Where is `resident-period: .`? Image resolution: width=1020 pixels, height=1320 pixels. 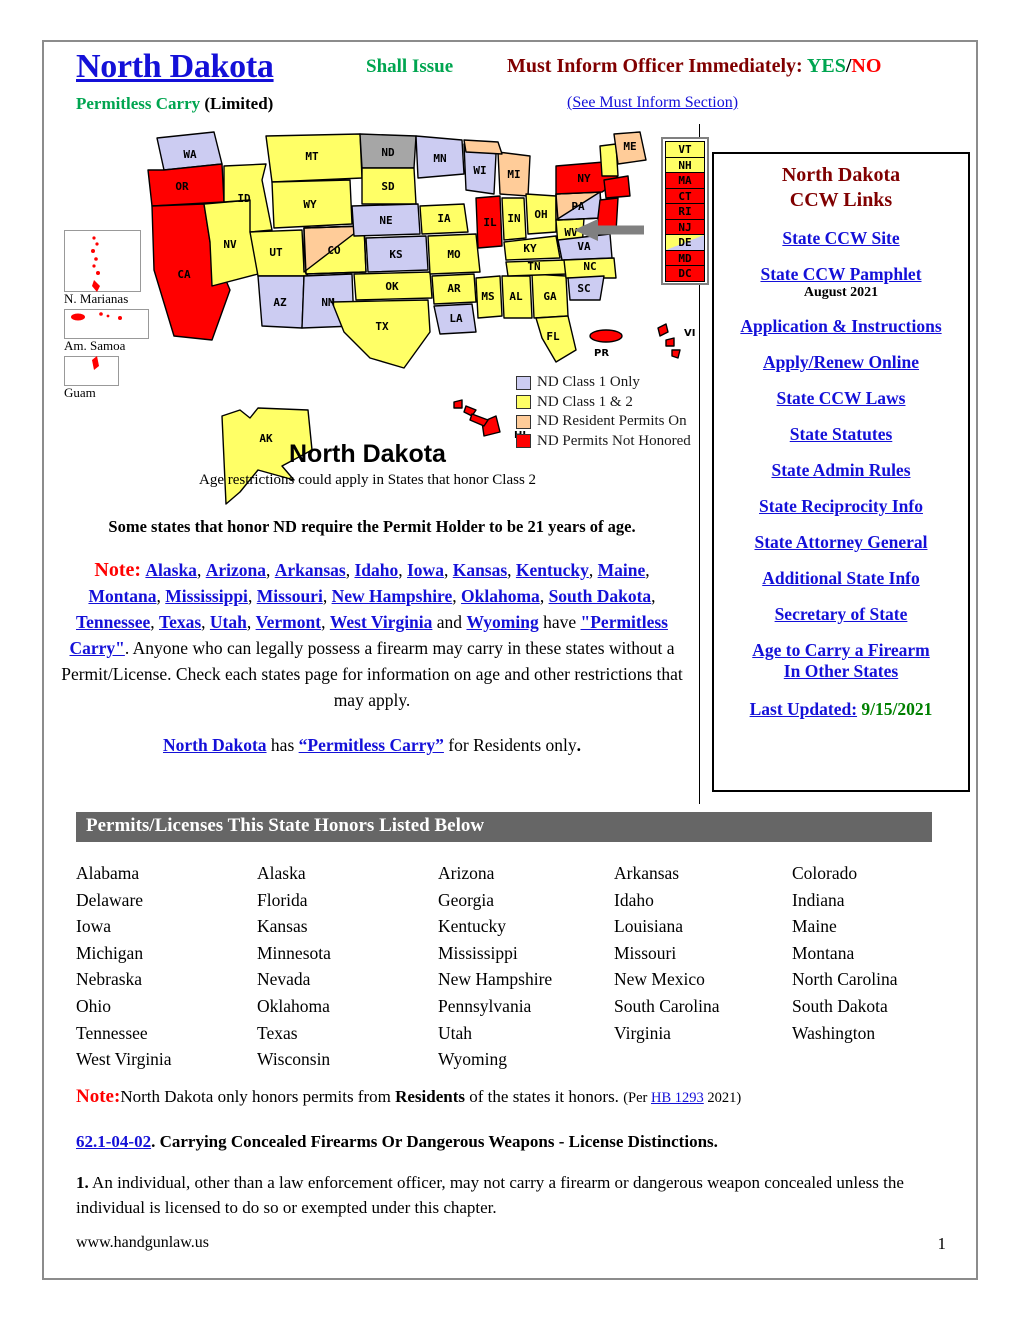
resident-period: . is located at coordinates (578, 745).